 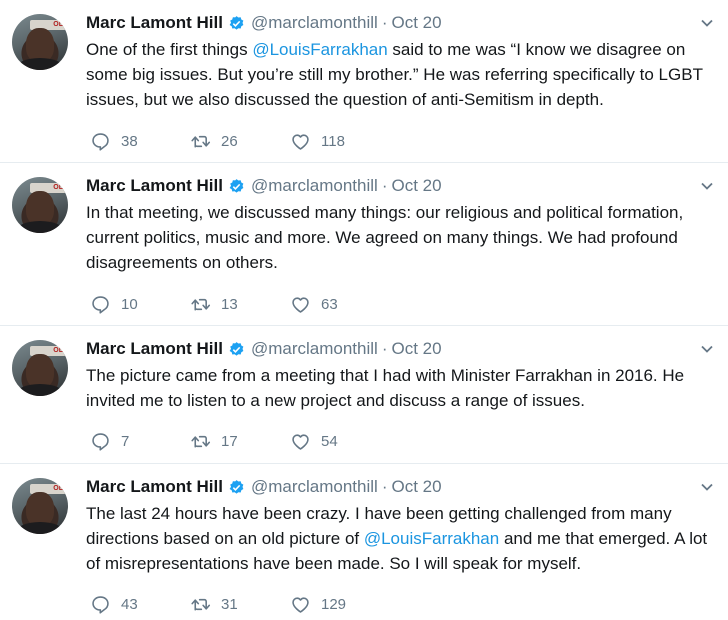 I want to click on like-count: 118, so click(x=333, y=141).